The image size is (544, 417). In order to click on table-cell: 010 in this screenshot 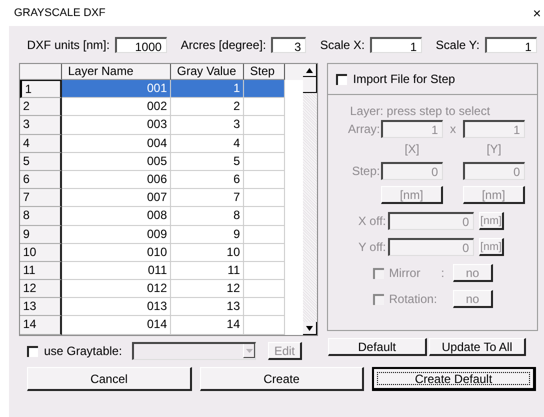, I will do `click(116, 253)`.